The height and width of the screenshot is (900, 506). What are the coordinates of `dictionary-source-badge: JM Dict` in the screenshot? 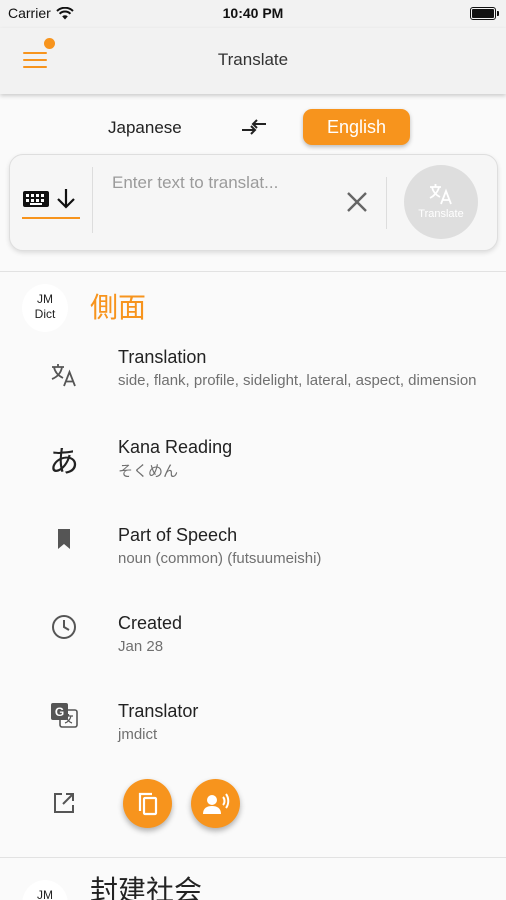 It's located at (45, 308).